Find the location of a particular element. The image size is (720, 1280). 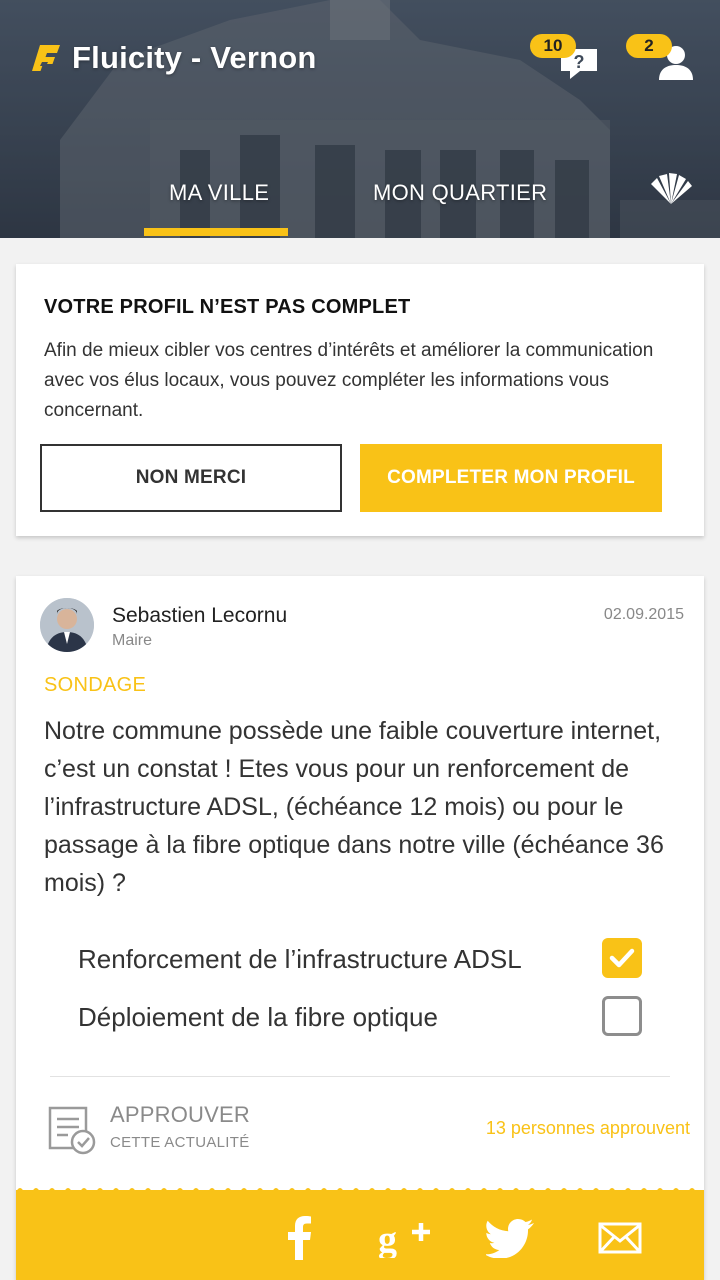

complete-profile-button: COMPLETER MON PROFIL is located at coordinates (511, 478).